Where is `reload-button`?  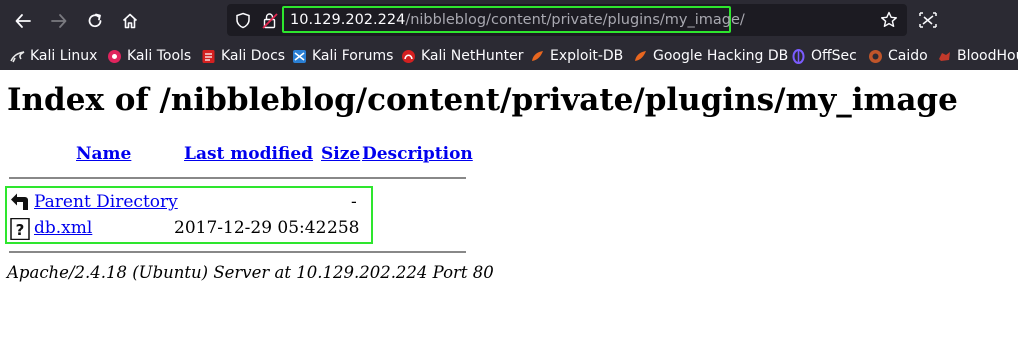 reload-button is located at coordinates (95, 21).